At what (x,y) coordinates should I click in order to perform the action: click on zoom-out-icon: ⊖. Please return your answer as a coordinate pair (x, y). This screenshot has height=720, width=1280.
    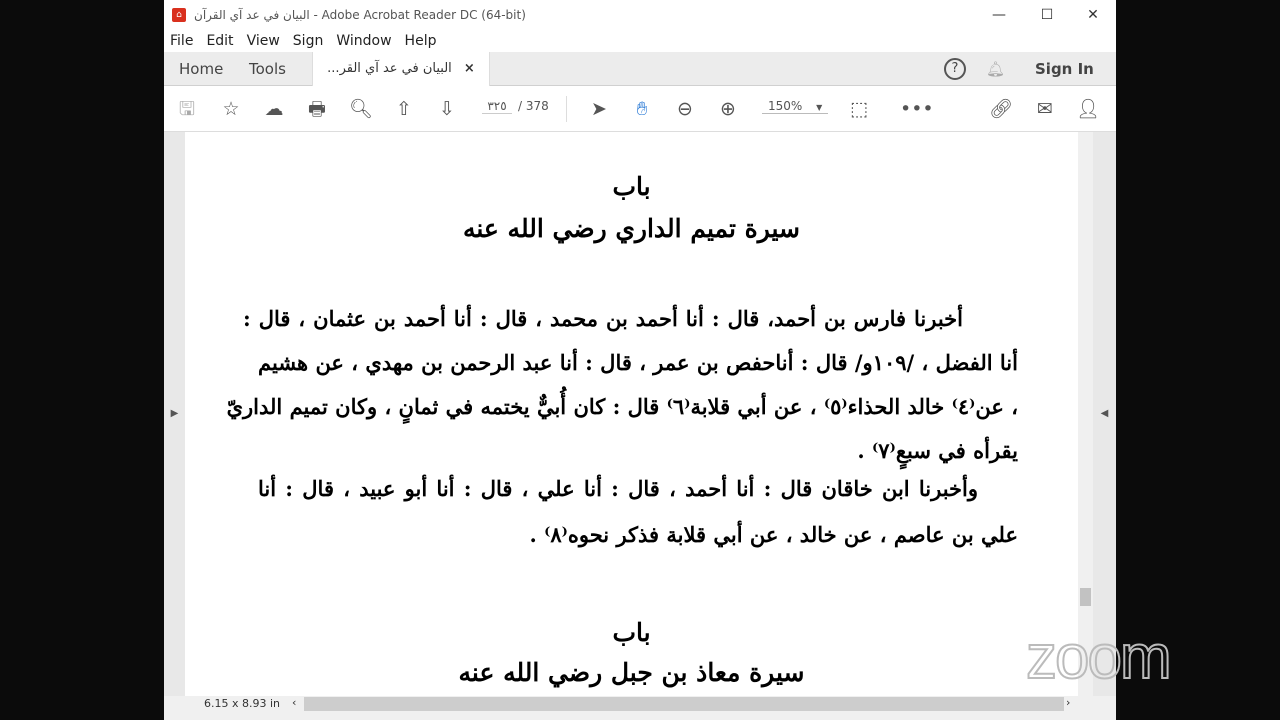
    Looking at the image, I should click on (685, 109).